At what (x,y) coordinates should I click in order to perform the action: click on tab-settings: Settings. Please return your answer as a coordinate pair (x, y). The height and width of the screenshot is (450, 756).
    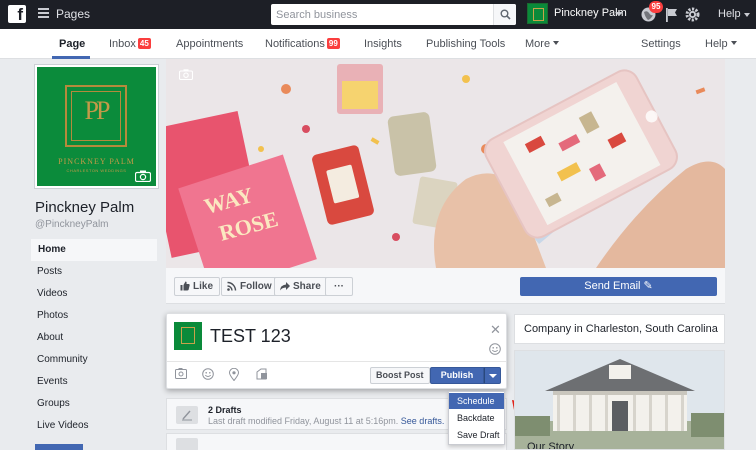
    Looking at the image, I should click on (661, 44).